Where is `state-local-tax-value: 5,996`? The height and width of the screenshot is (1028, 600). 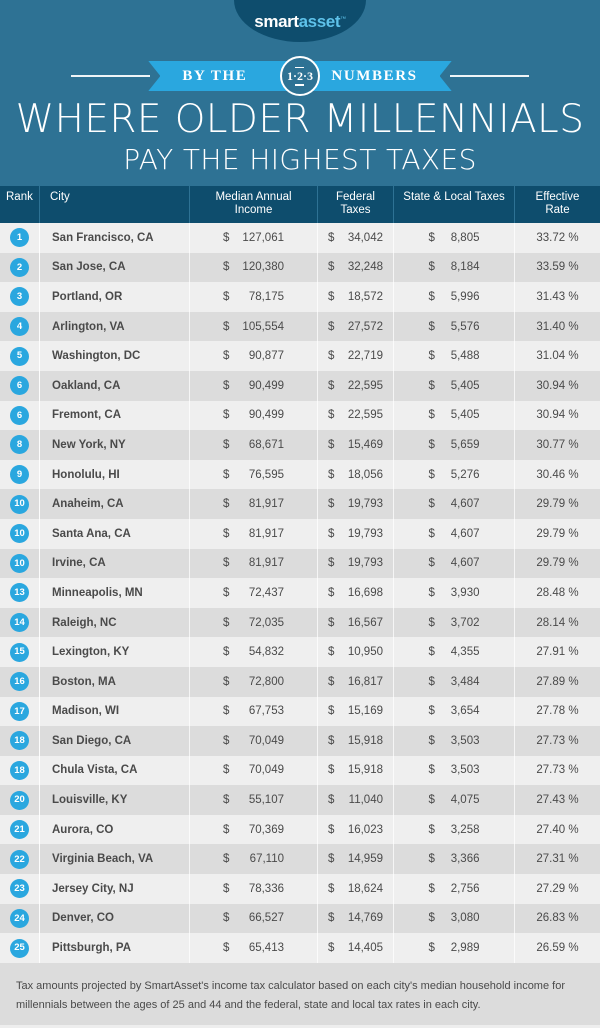 state-local-tax-value: 5,996 is located at coordinates (465, 296).